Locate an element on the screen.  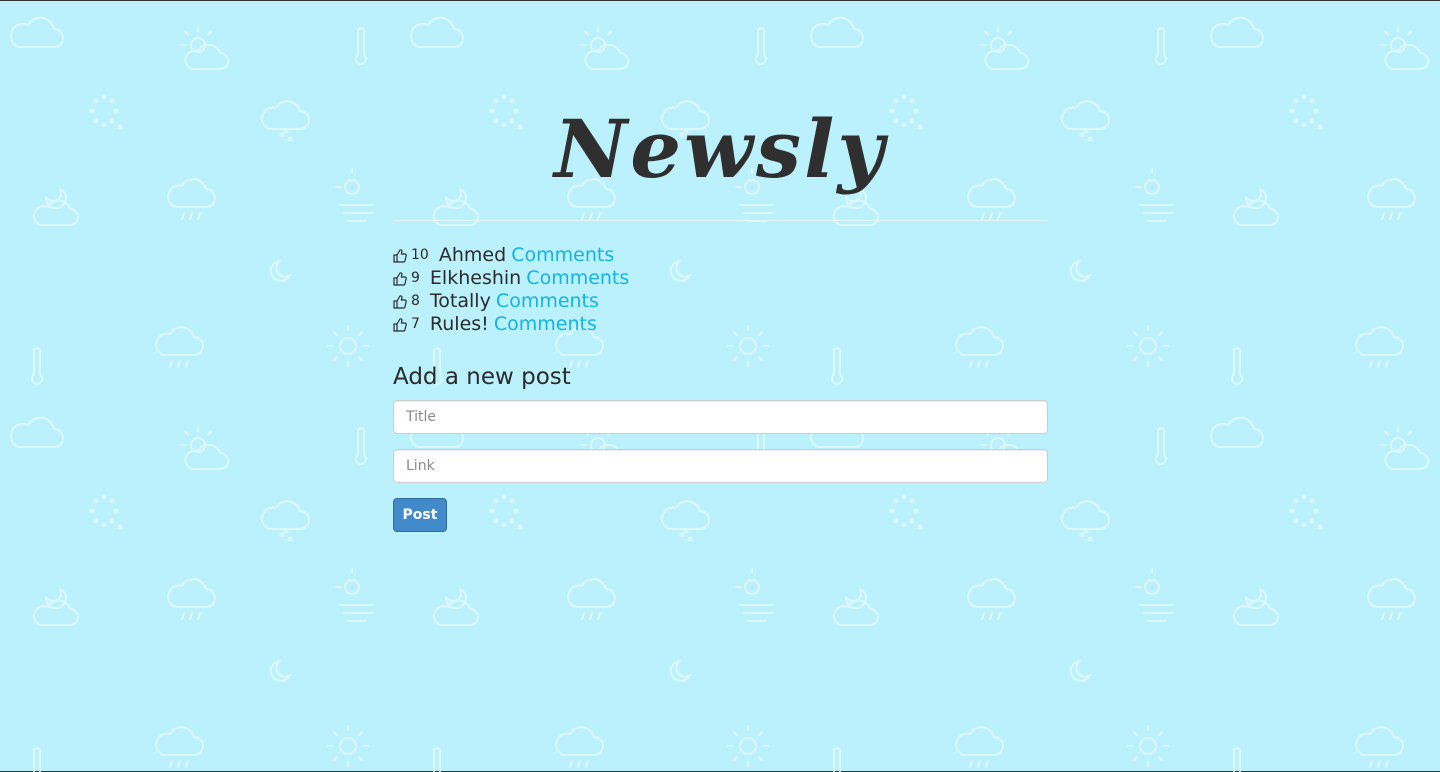
post-title: Ahmed is located at coordinates (472, 255).